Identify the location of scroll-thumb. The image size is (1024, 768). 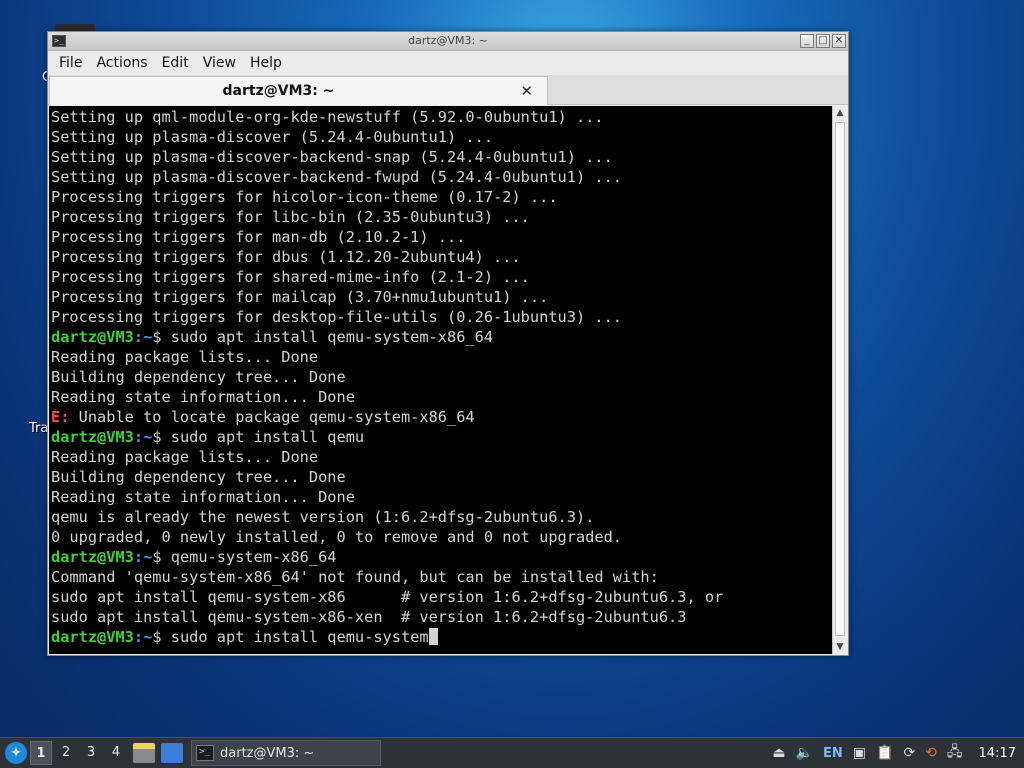
(840, 379).